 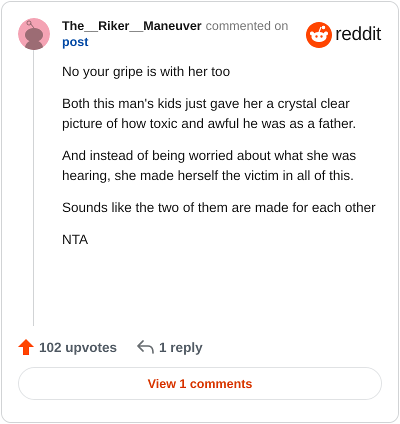 What do you see at coordinates (210, 166) in the screenshot?
I see `comment-paragraph: And instead of being worried about what she was hearing, she made herself the victim in all of this.` at bounding box center [210, 166].